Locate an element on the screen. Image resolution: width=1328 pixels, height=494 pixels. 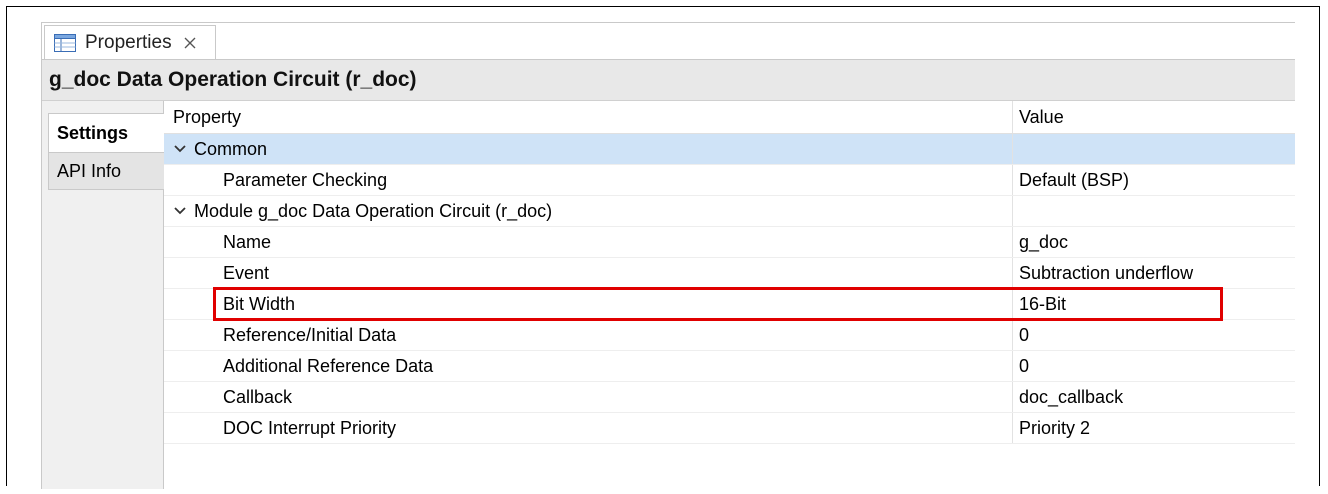
tab-api-info-label: API Info is located at coordinates (89, 170).